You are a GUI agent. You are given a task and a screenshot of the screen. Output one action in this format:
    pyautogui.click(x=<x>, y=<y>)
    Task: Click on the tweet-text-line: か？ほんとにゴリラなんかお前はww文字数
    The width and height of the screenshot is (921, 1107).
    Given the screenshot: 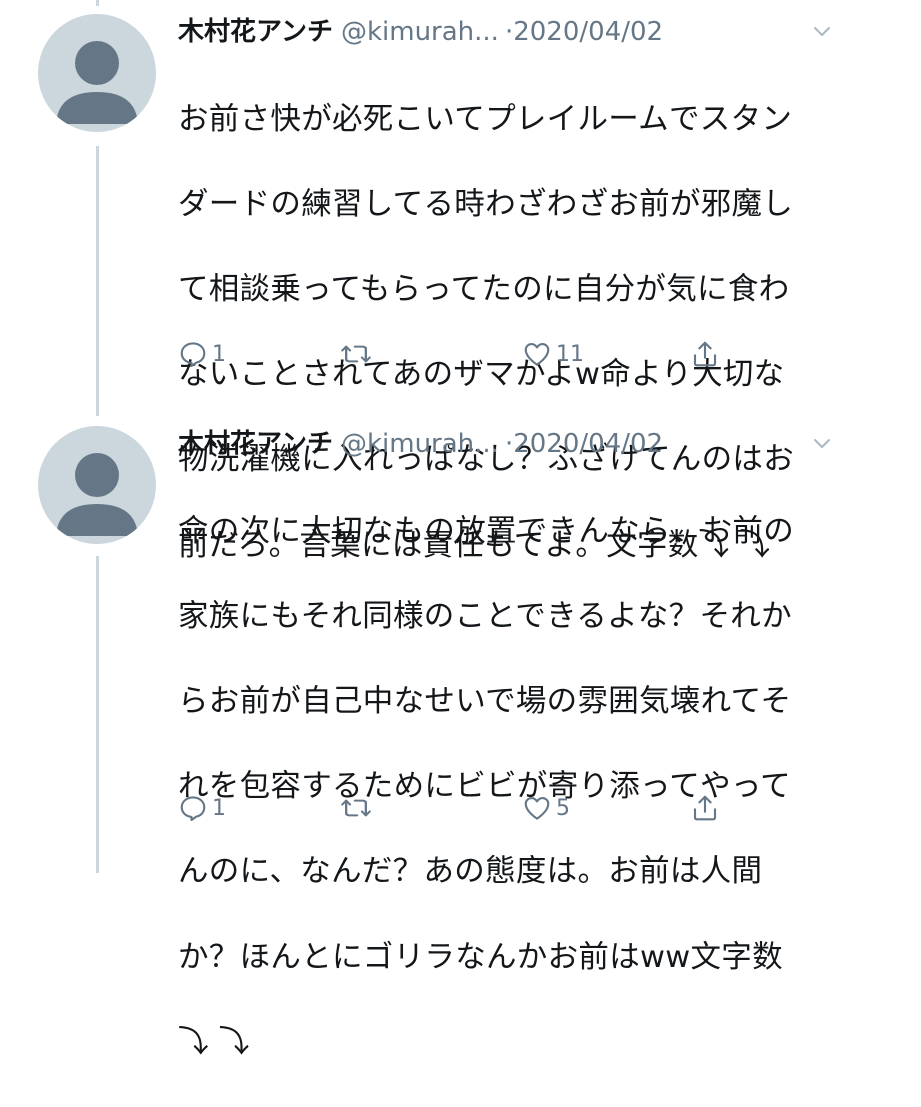 What is the action you would take?
    pyautogui.click(x=480, y=957)
    